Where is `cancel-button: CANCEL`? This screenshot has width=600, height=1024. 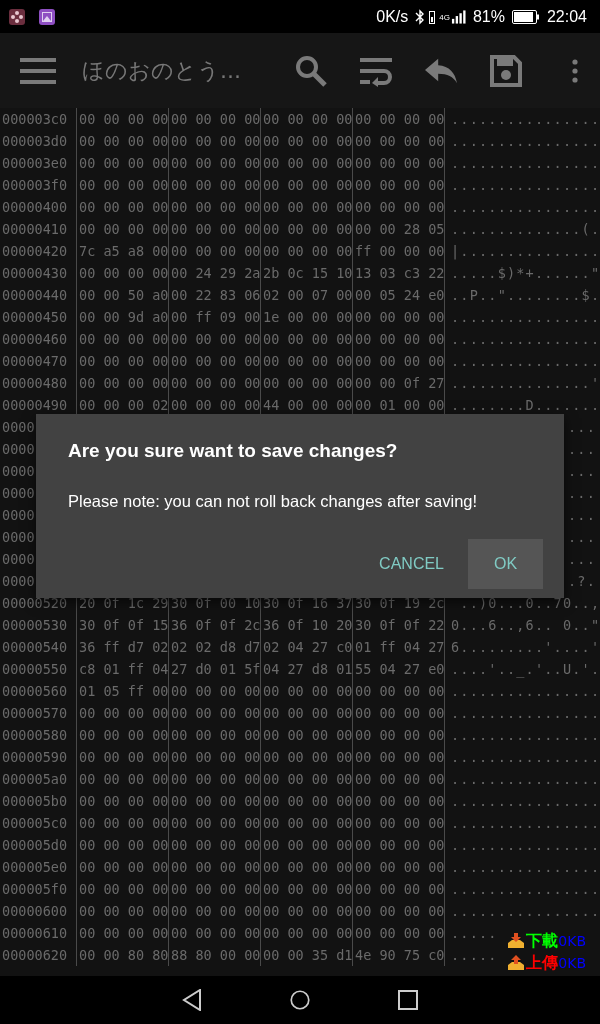
cancel-button: CANCEL is located at coordinates (411, 564).